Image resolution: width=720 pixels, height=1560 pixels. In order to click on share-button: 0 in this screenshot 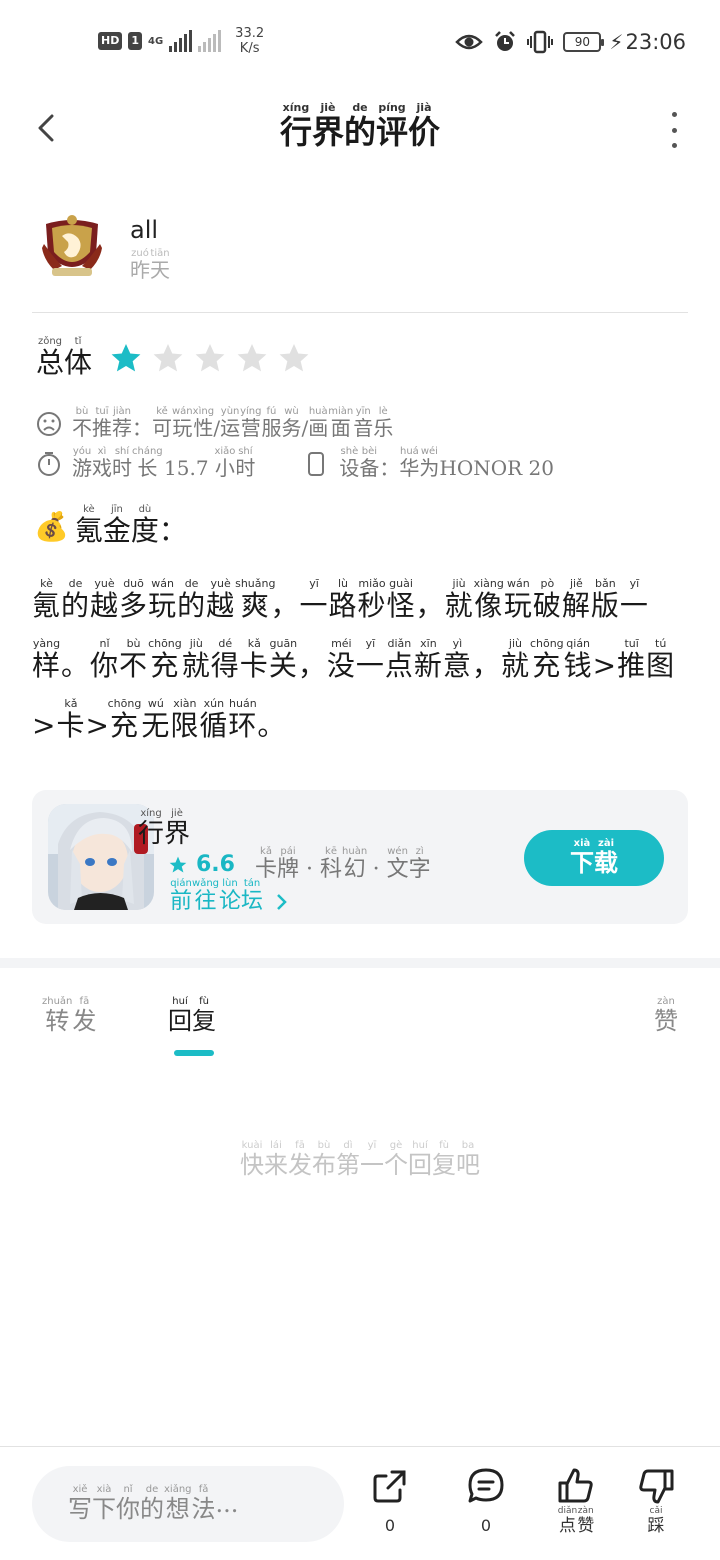, I will do `click(390, 1500)`.